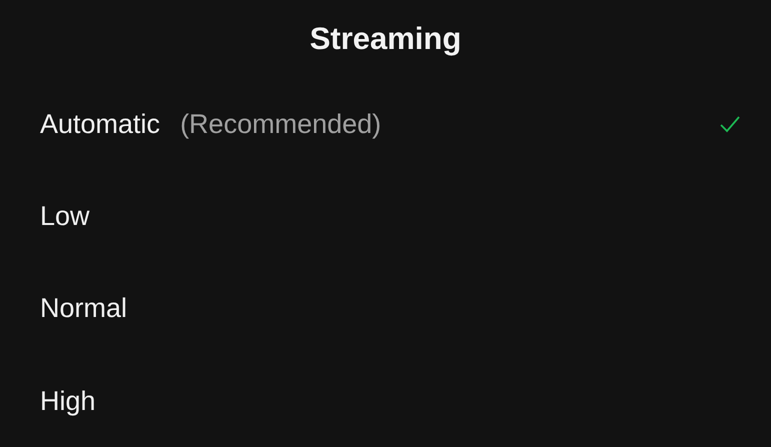  What do you see at coordinates (68, 401) in the screenshot?
I see `option-label: High` at bounding box center [68, 401].